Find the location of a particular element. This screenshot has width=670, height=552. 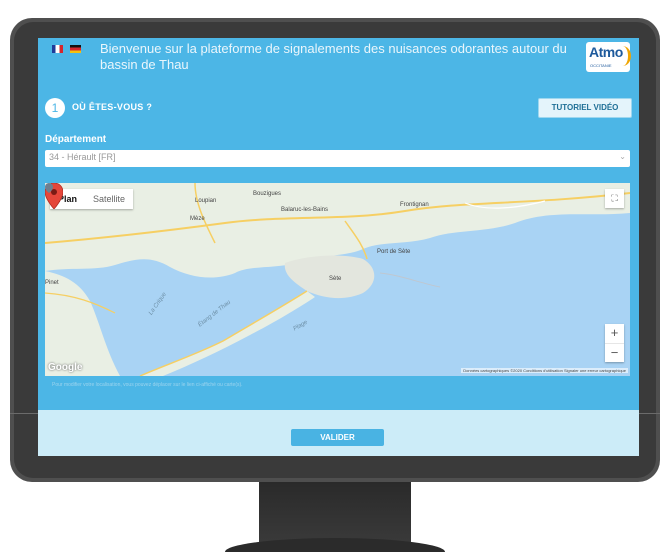

zoom-out-button: − is located at coordinates (614, 353).